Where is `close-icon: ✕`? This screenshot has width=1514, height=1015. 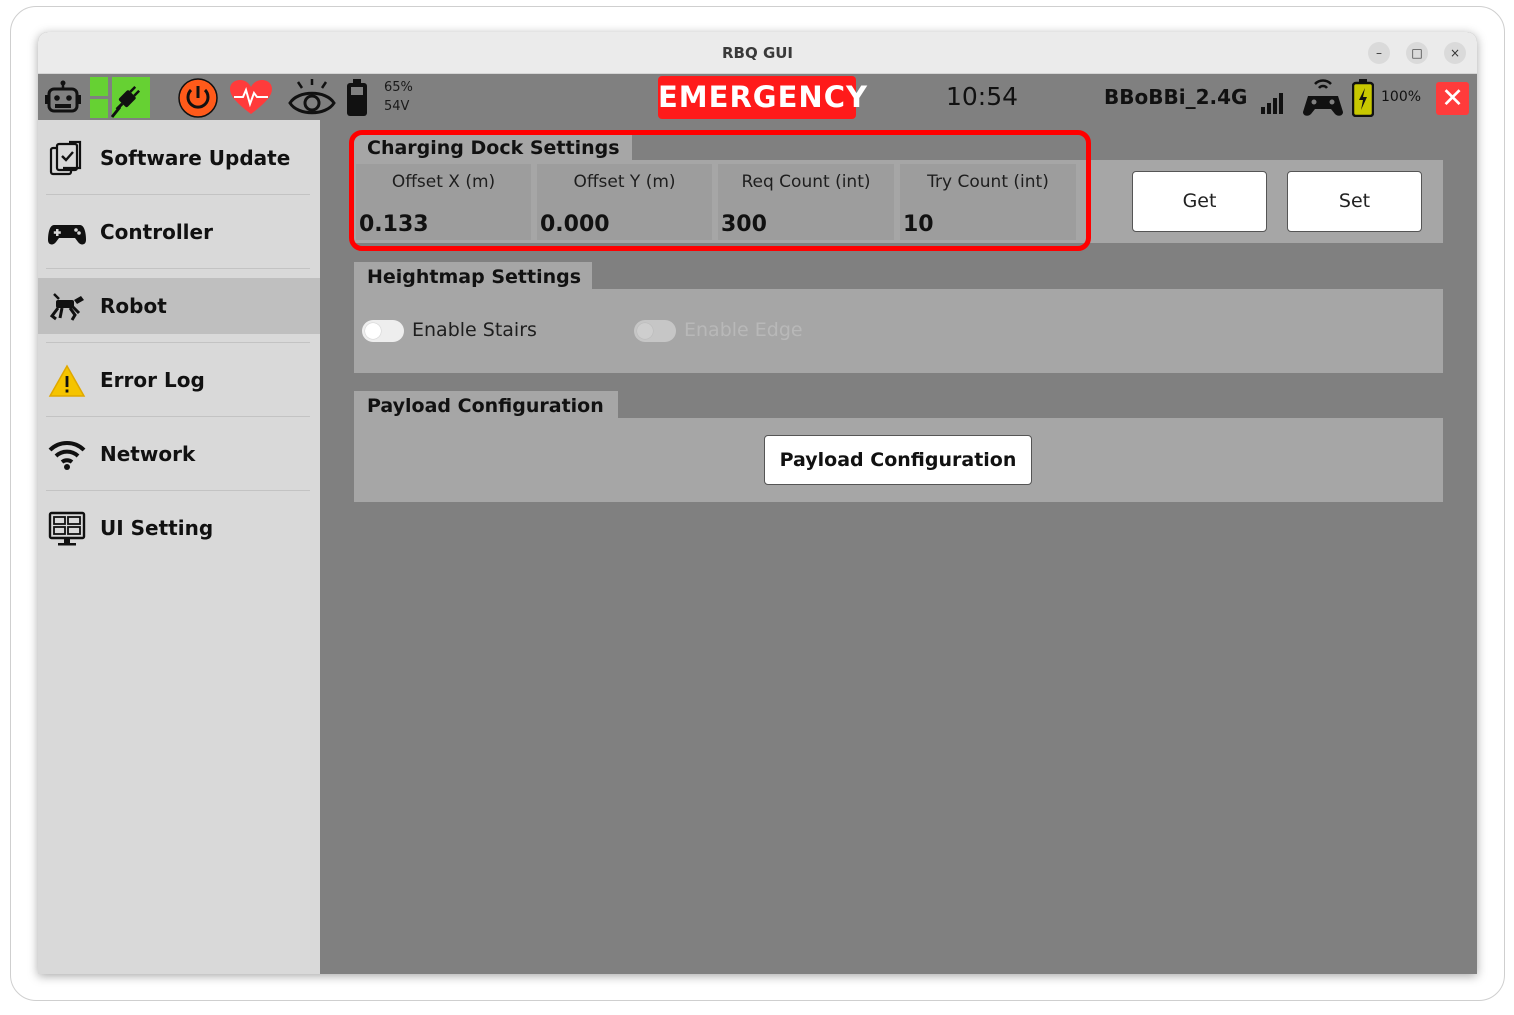
close-icon: ✕ is located at coordinates (1452, 98).